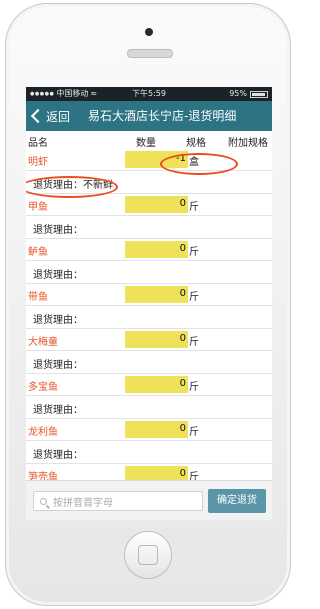 Image resolution: width=320 pixels, height=609 pixels. Describe the element at coordinates (149, 182) in the screenshot. I see `reason-row: 退货理由：不新鲜` at that location.